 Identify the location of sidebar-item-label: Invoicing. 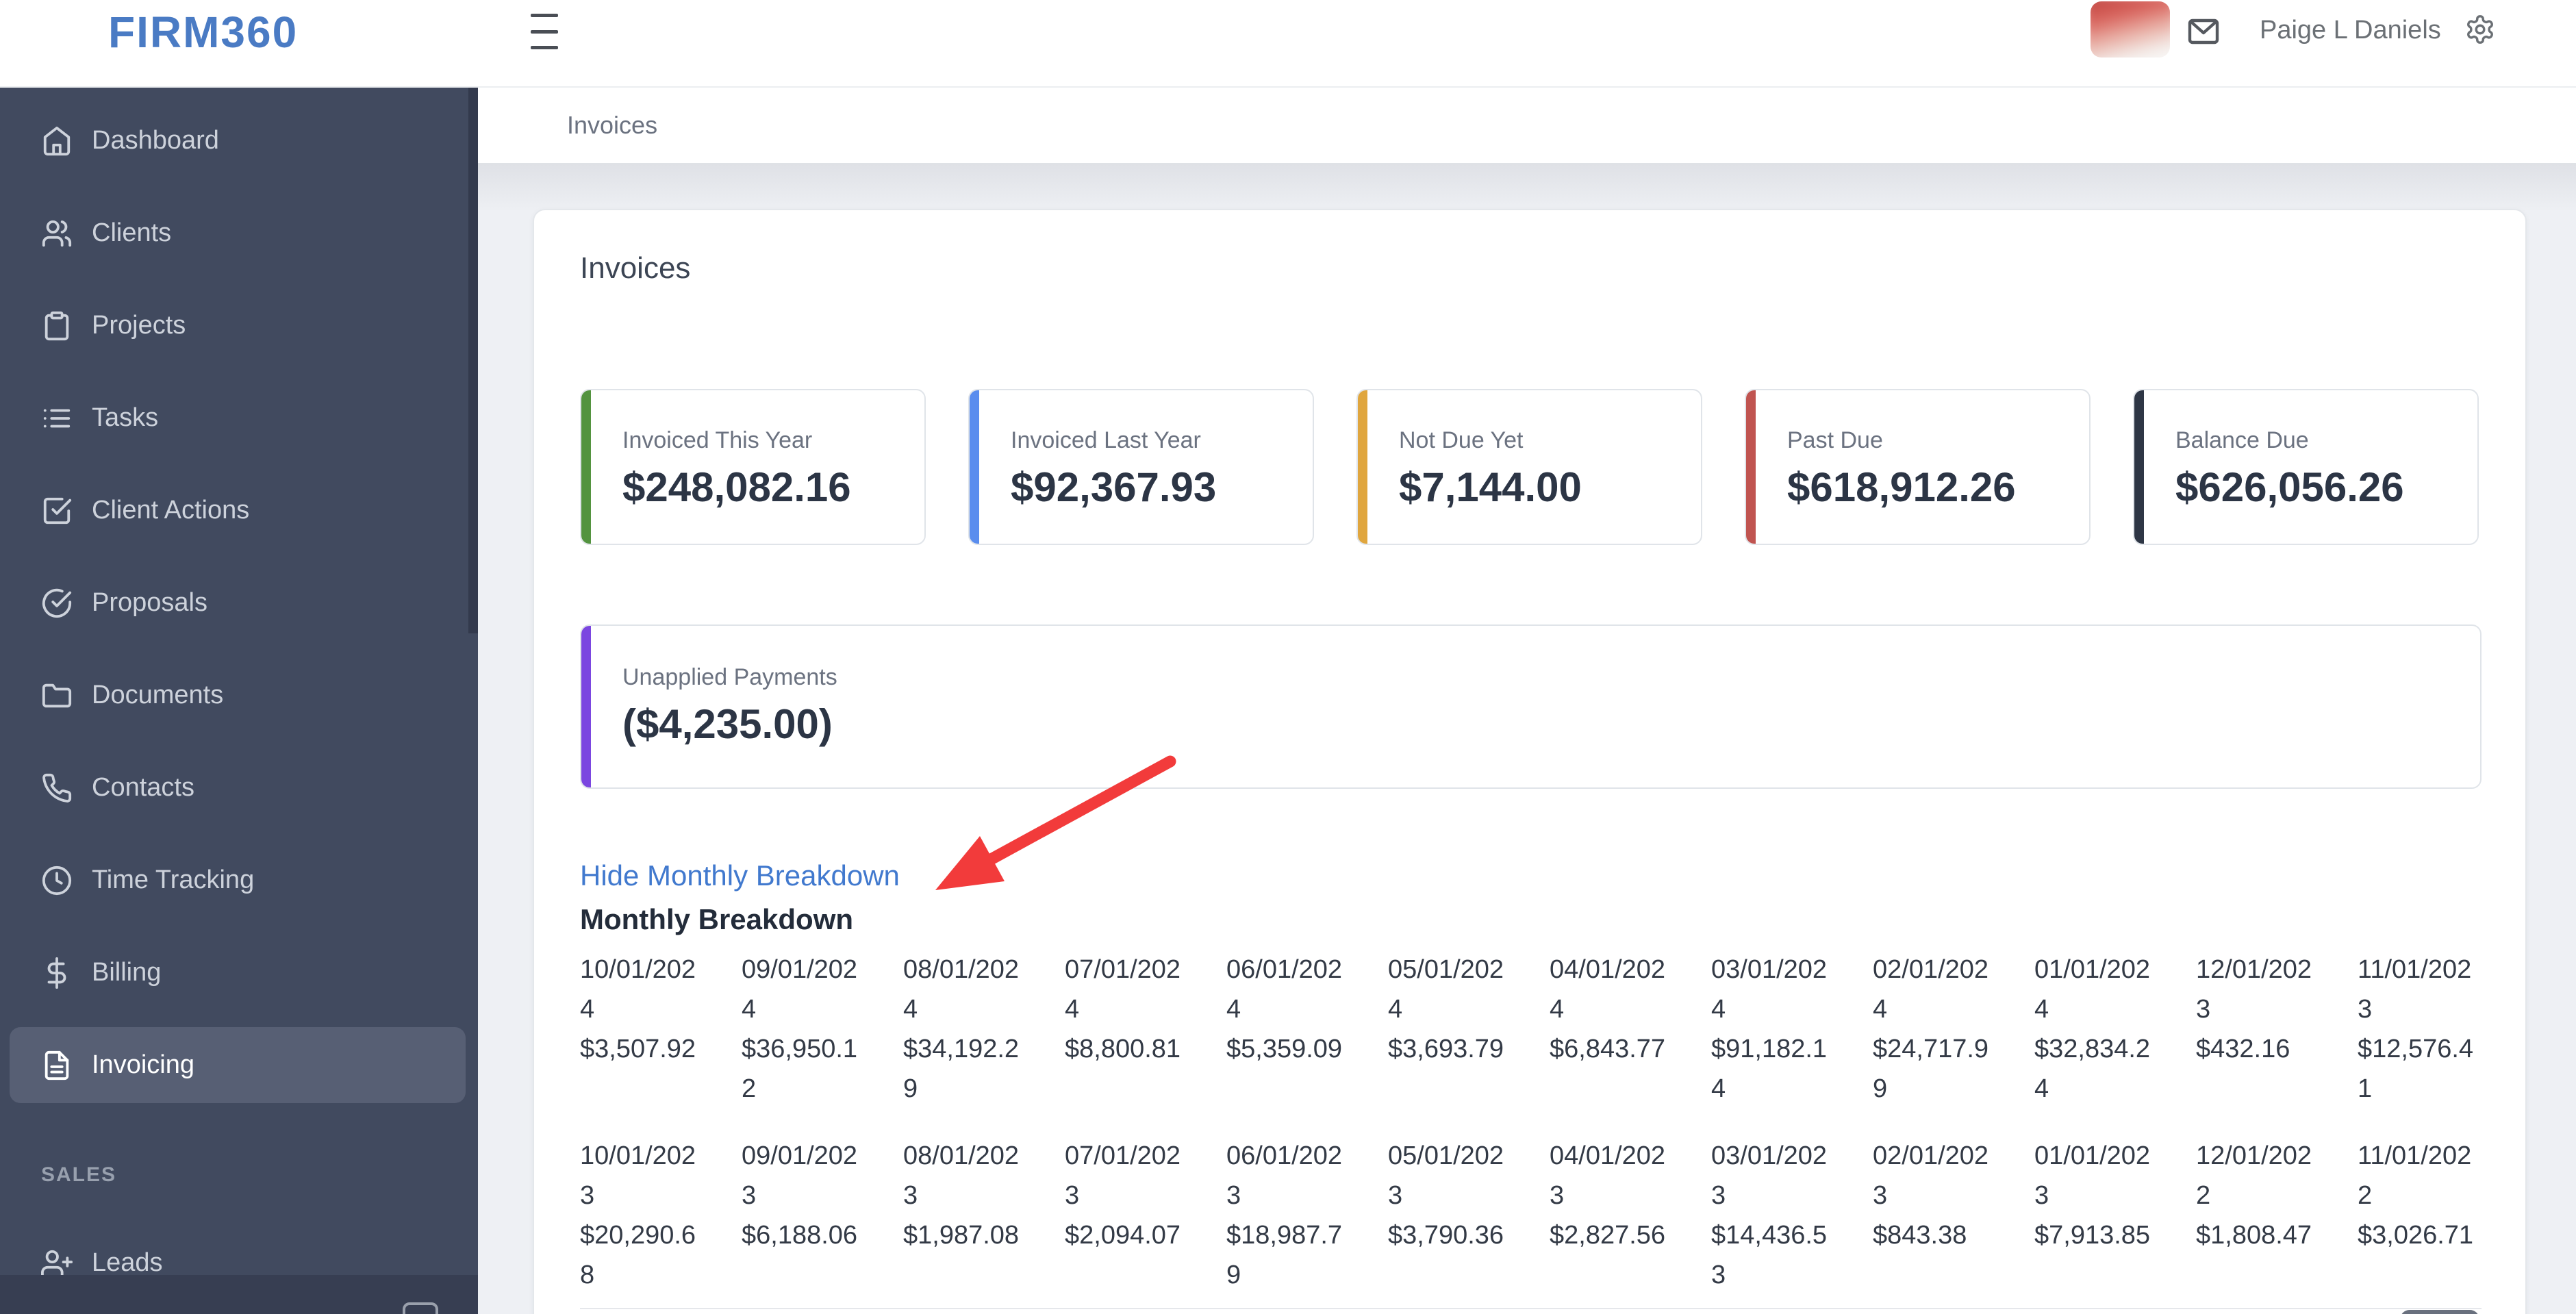
(143, 1064).